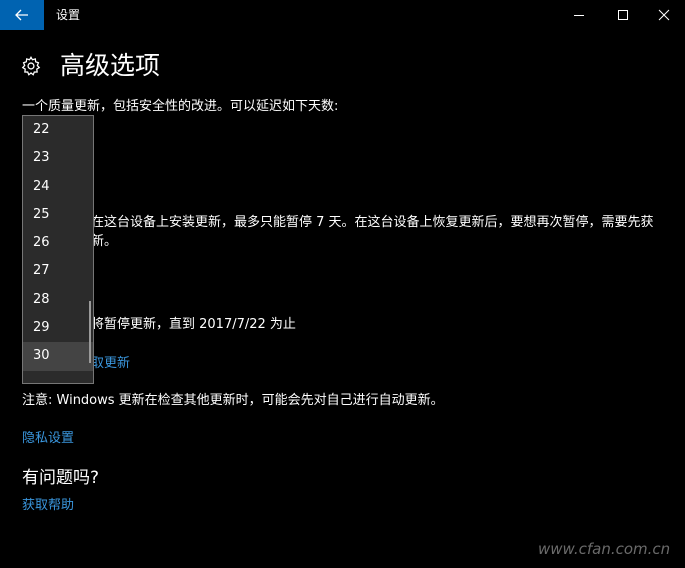  Describe the element at coordinates (90, 332) in the screenshot. I see `dropdown-scrollbar` at that location.